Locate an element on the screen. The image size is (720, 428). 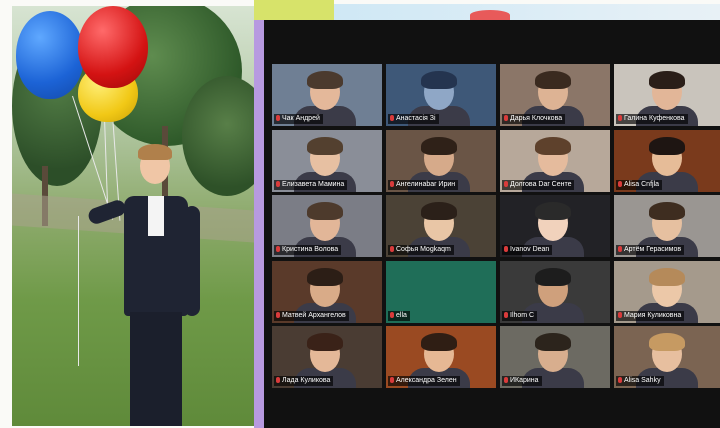
participant-name: Ilhom C is located at coordinates (522, 315).